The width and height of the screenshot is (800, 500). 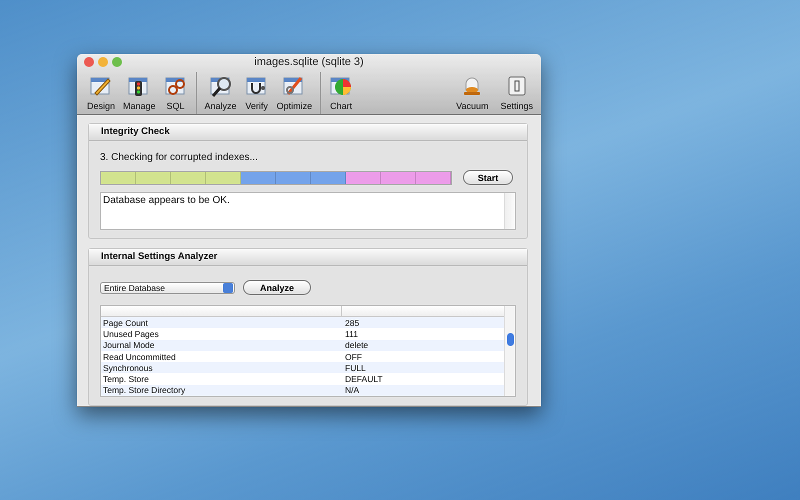 I want to click on toolbar-button: Analyze, so click(x=220, y=94).